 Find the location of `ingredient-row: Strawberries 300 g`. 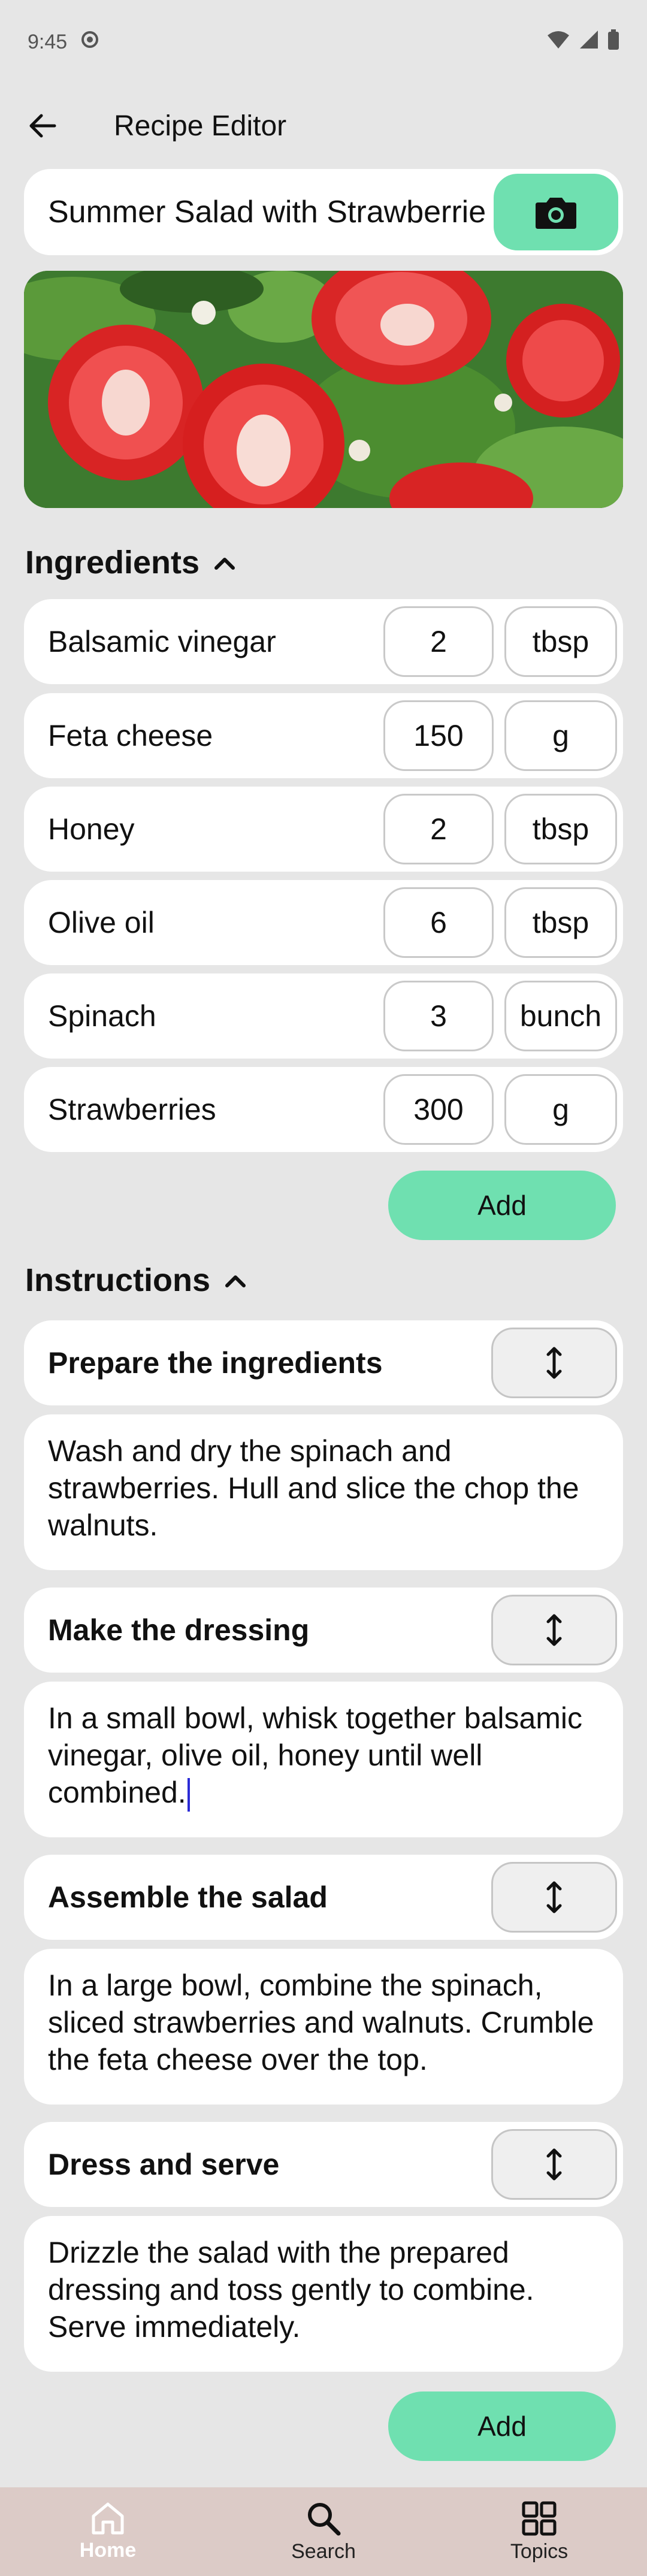

ingredient-row: Strawberries 300 g is located at coordinates (323, 1109).